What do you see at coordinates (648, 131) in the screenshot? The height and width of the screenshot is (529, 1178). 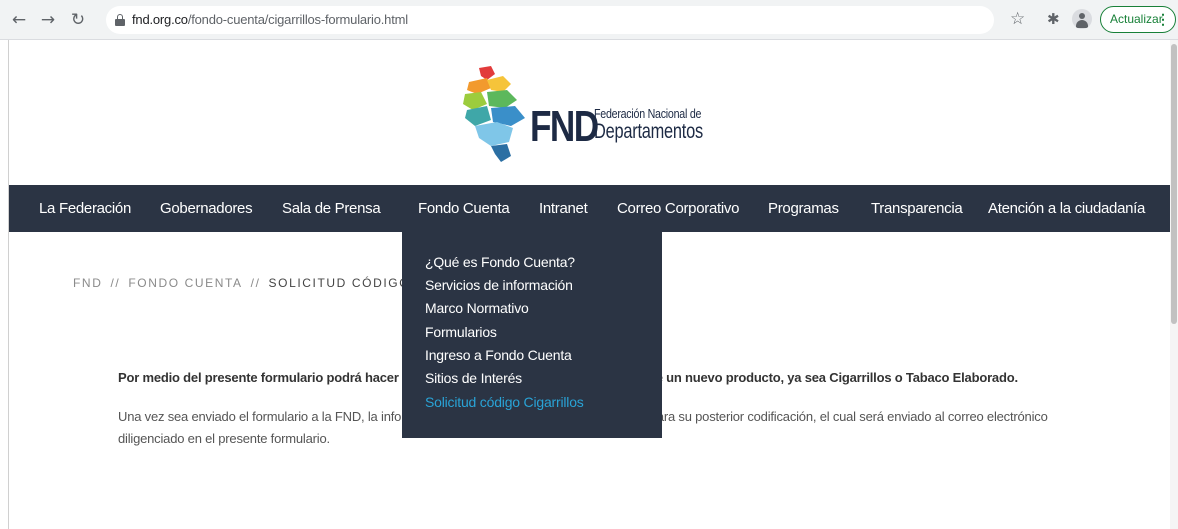 I see `logo-line-2: Departamentos` at bounding box center [648, 131].